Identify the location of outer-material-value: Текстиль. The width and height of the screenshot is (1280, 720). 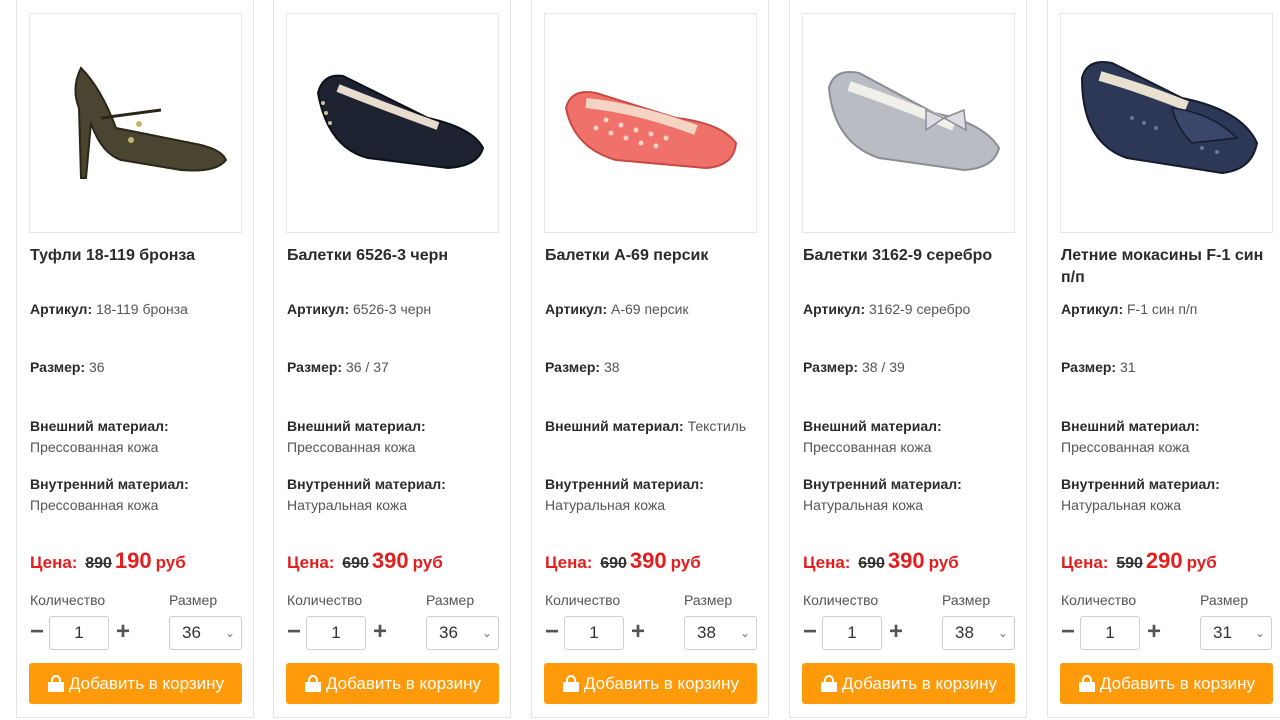
(717, 426).